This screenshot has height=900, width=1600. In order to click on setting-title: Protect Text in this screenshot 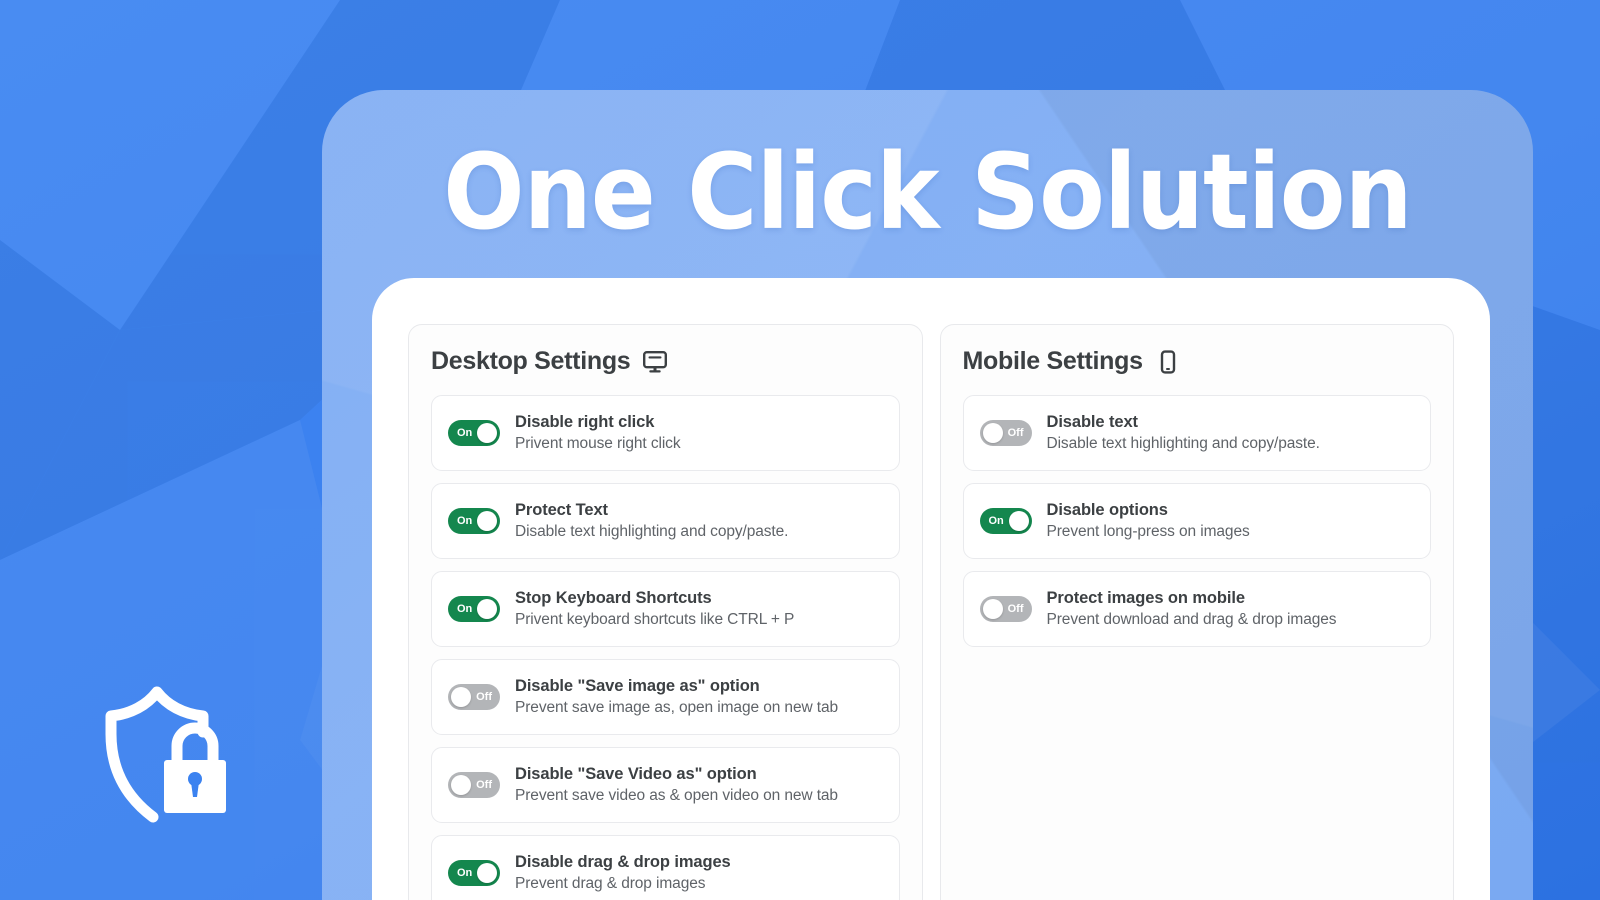, I will do `click(561, 510)`.